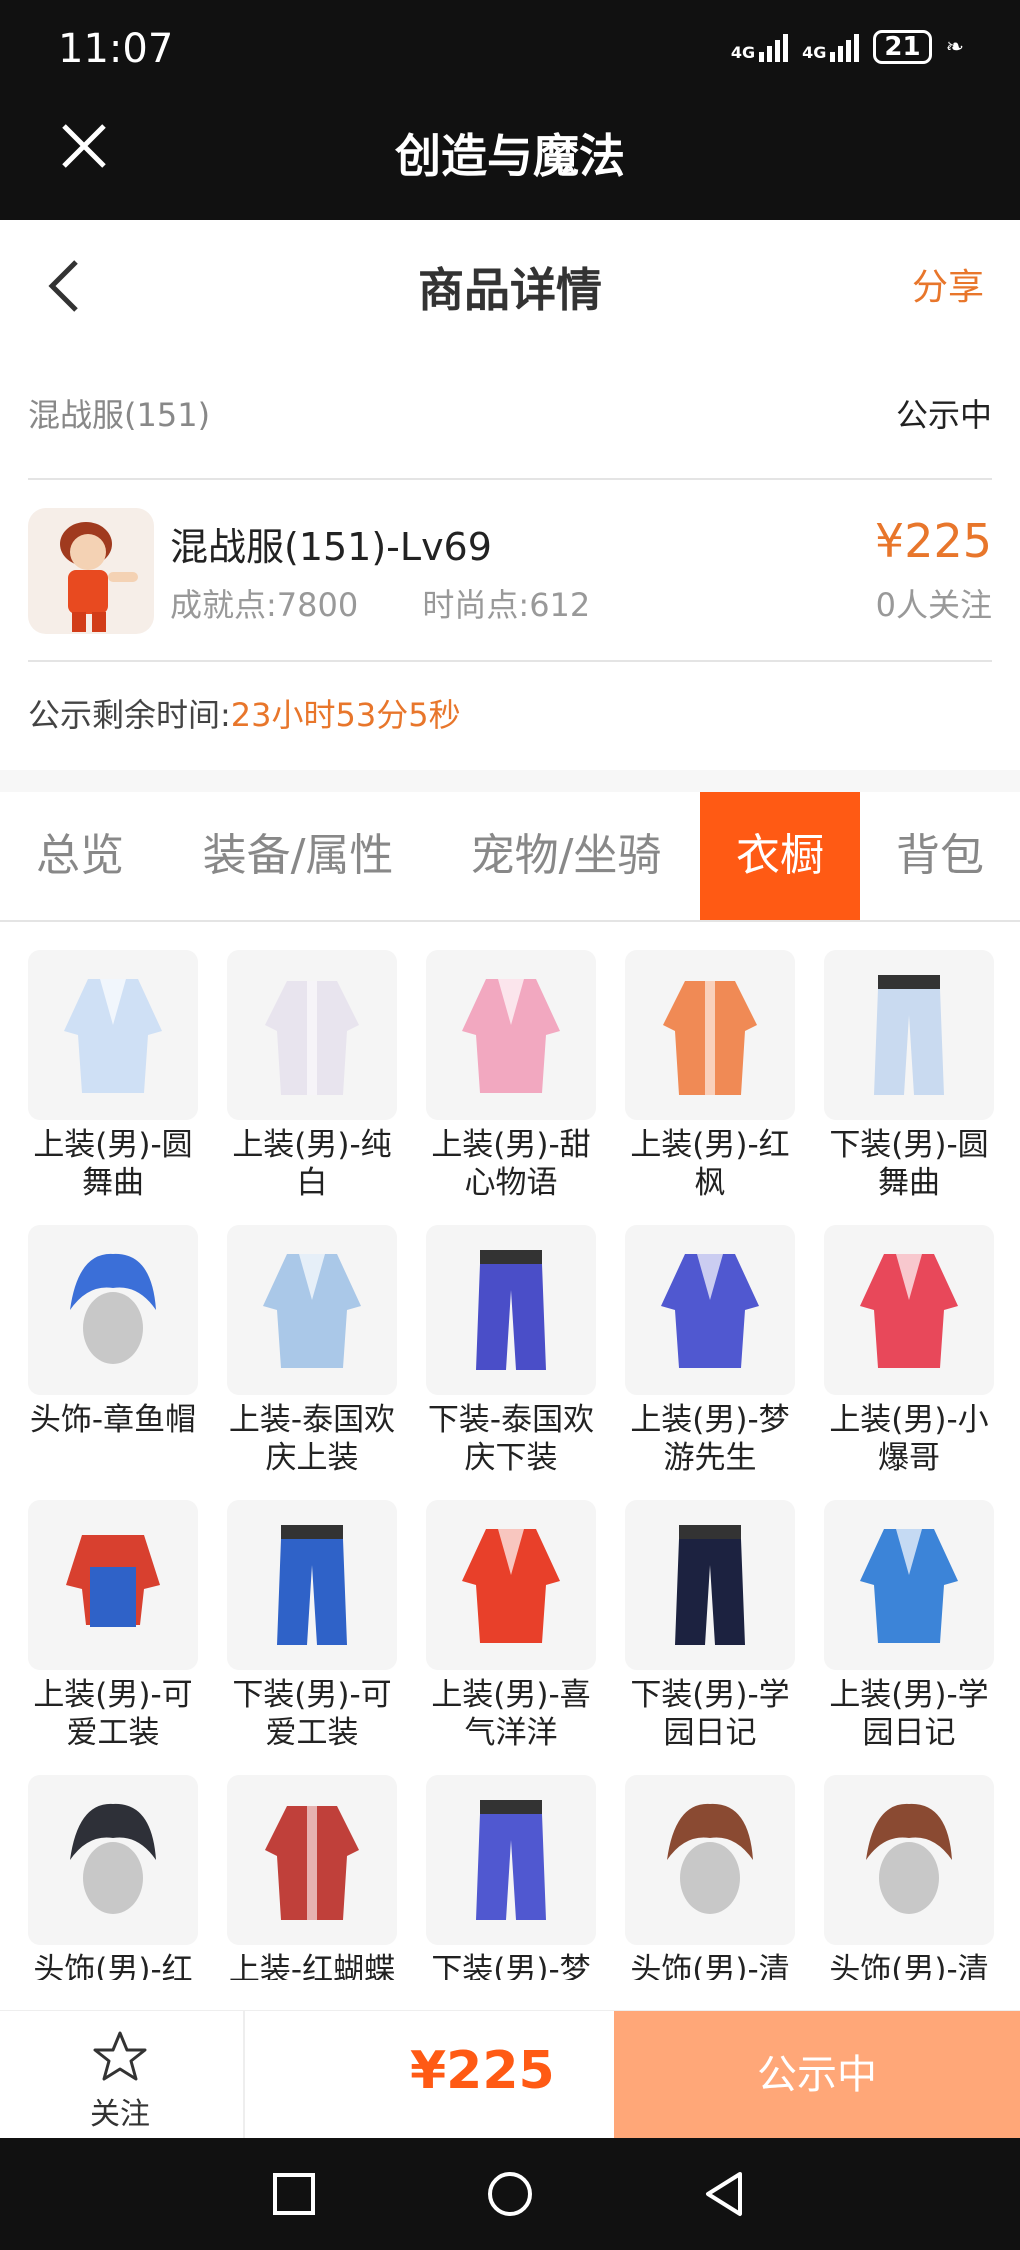 This screenshot has width=1020, height=2250. I want to click on bottom-bar: 关注 ¥225 公示中, so click(510, 2074).